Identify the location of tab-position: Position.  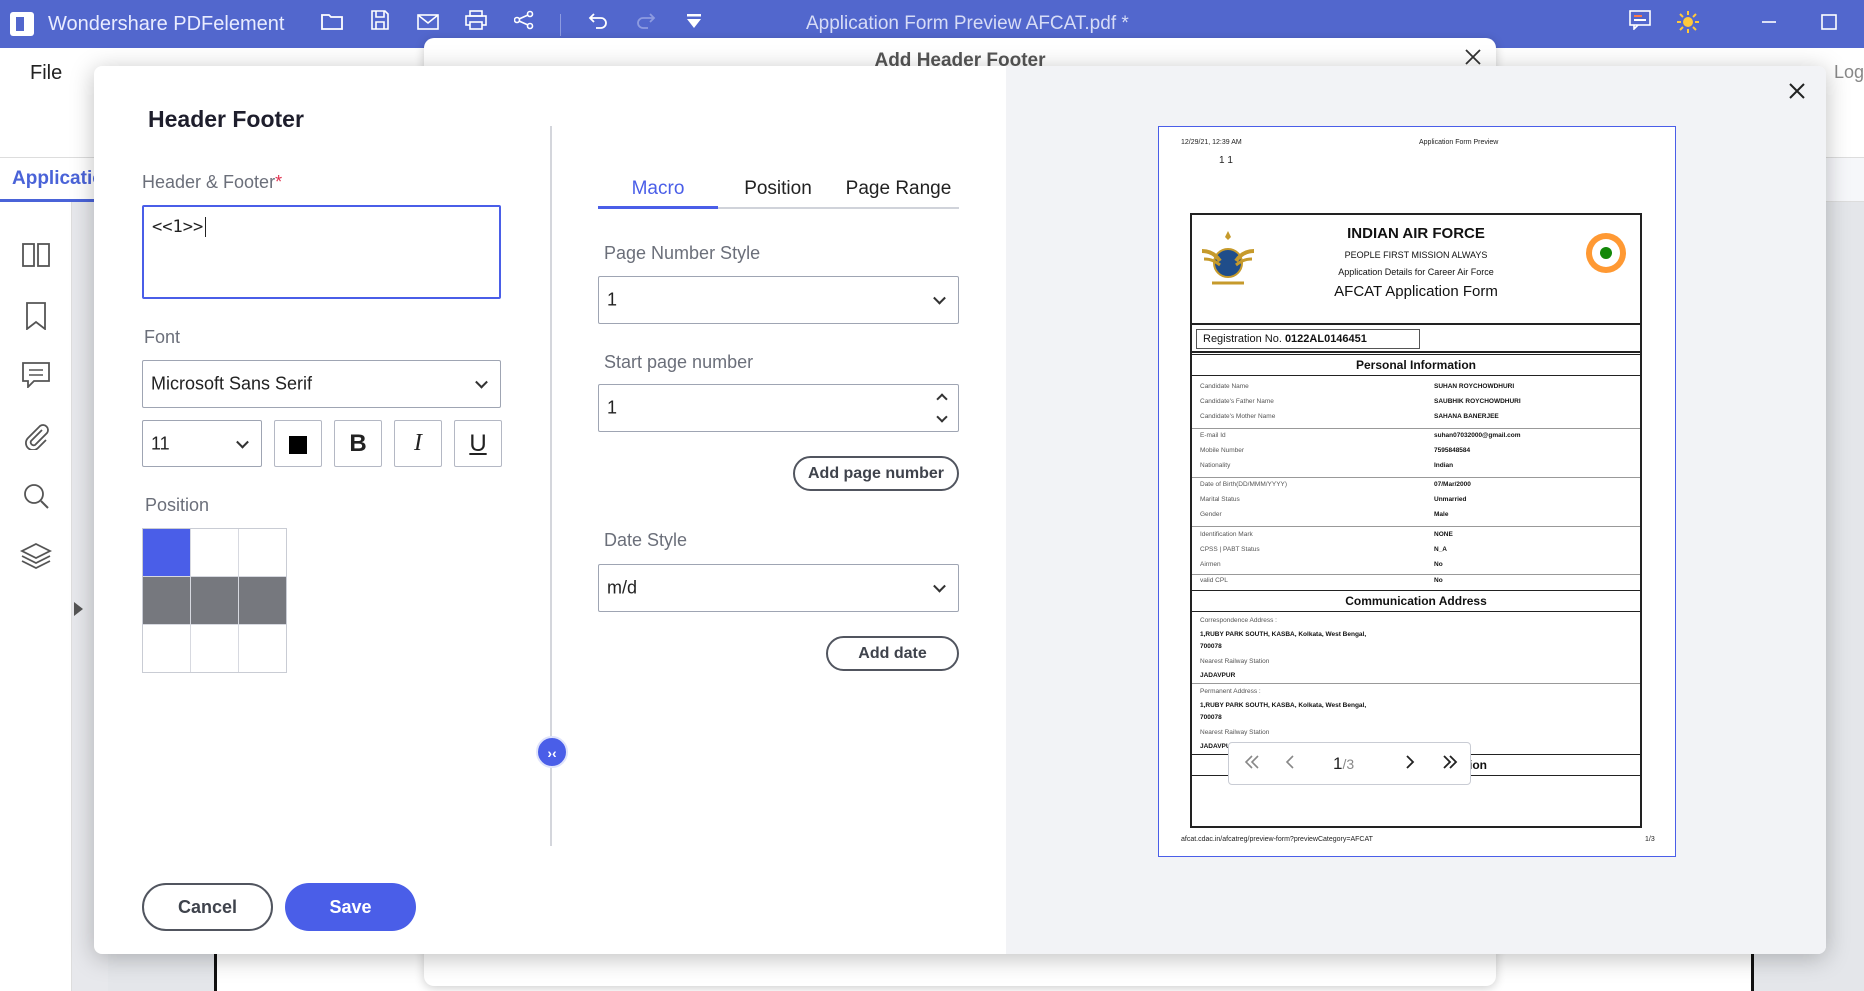
(778, 191).